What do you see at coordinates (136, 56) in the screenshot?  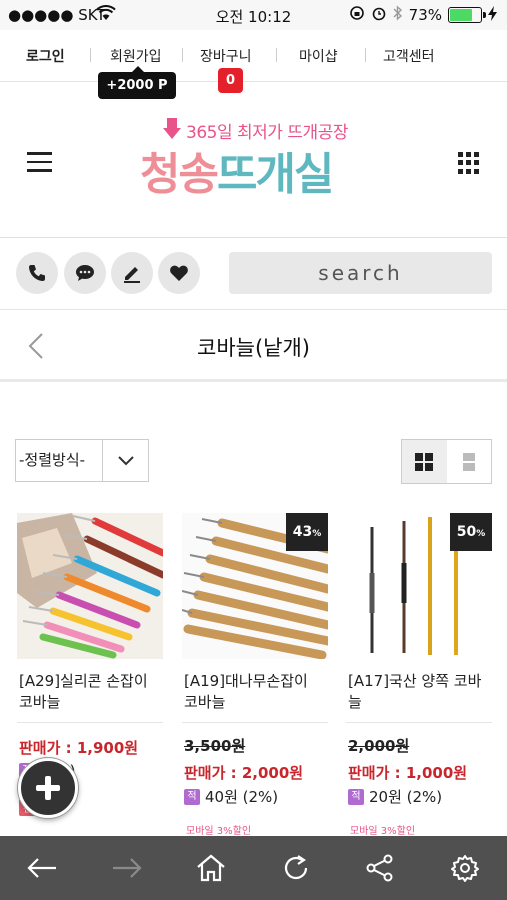 I see `nav-signup: 회원가입` at bounding box center [136, 56].